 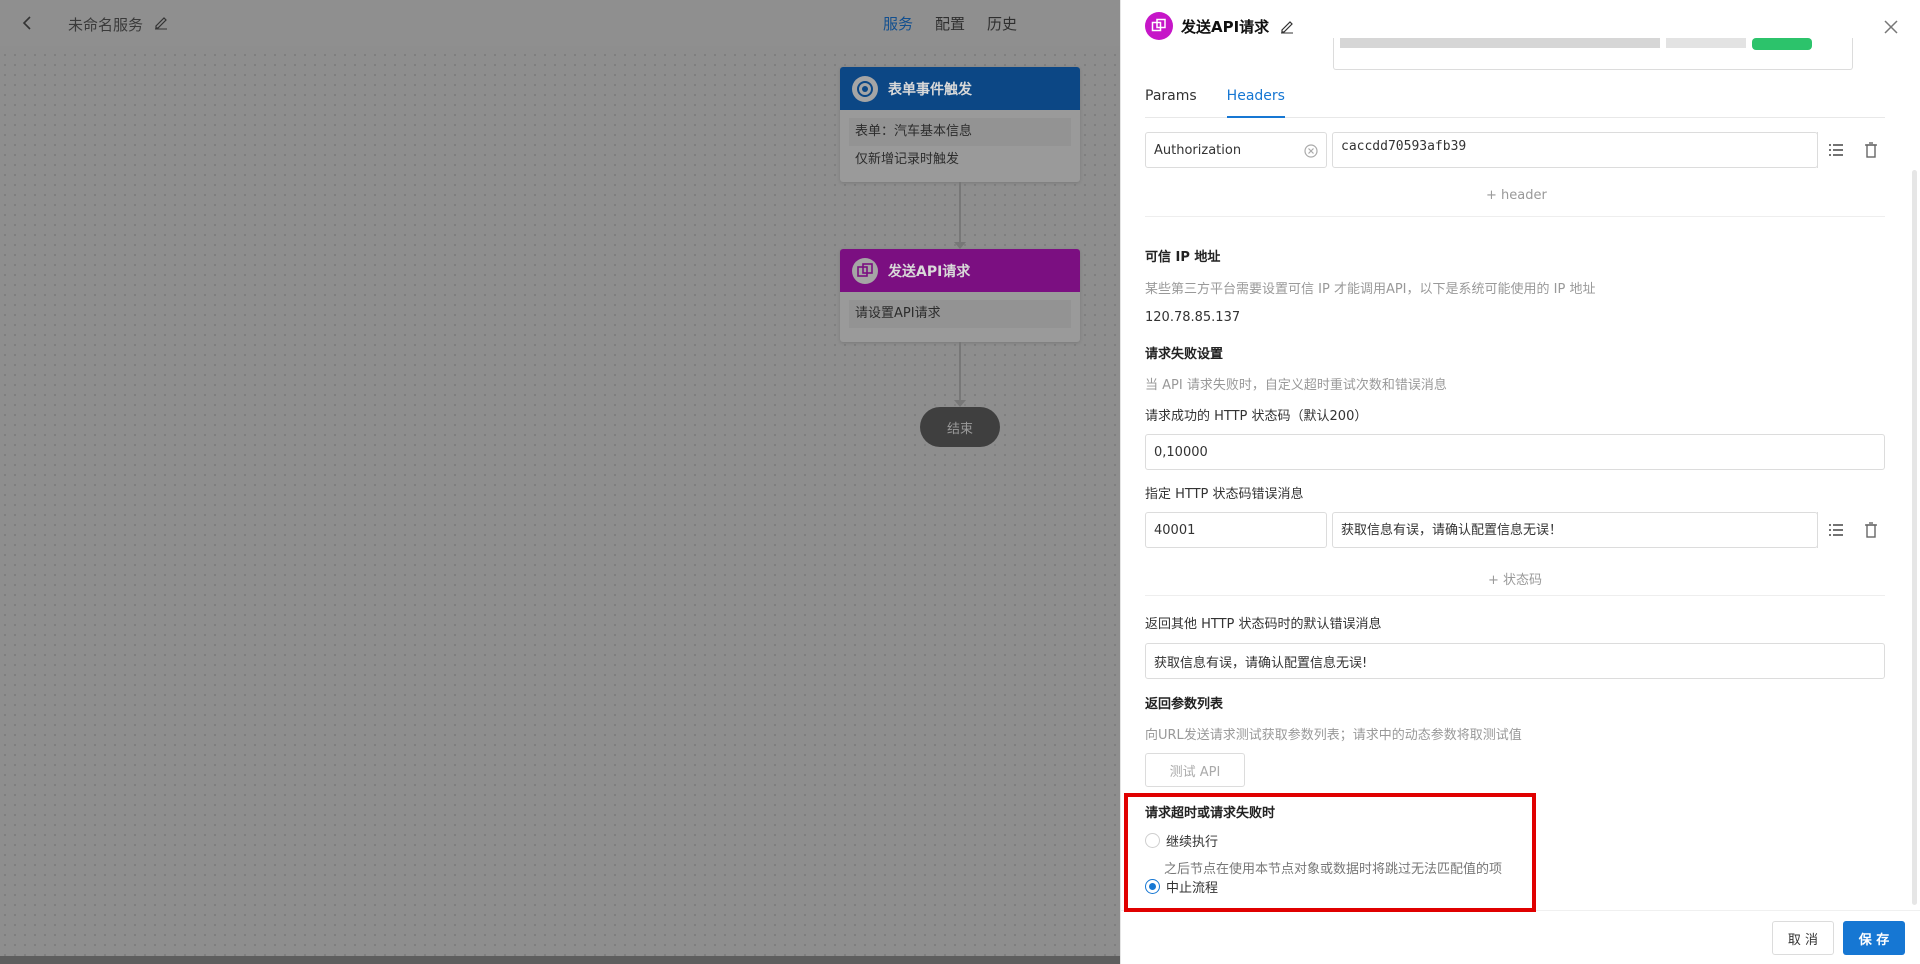 I want to click on tab-history: 历史, so click(x=1002, y=23).